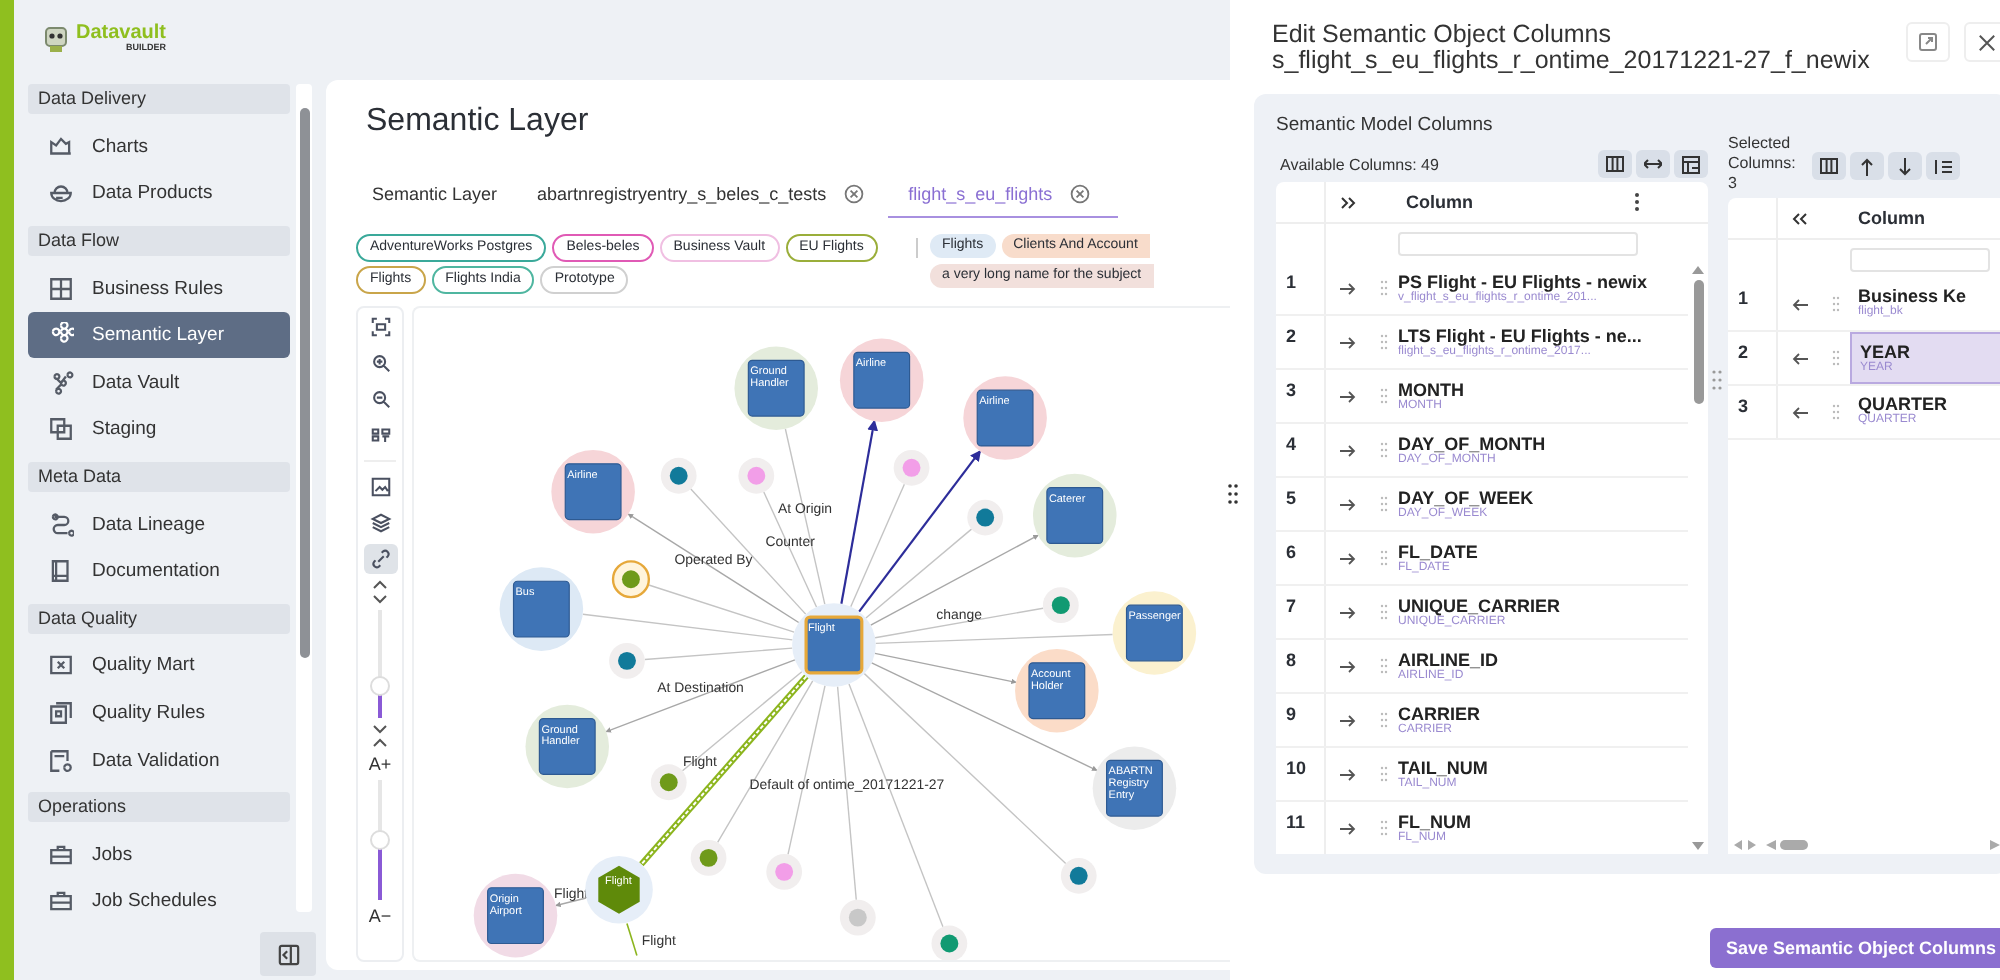 This screenshot has height=980, width=2000. Describe the element at coordinates (1653, 164) in the screenshot. I see `fit-width-button` at that location.